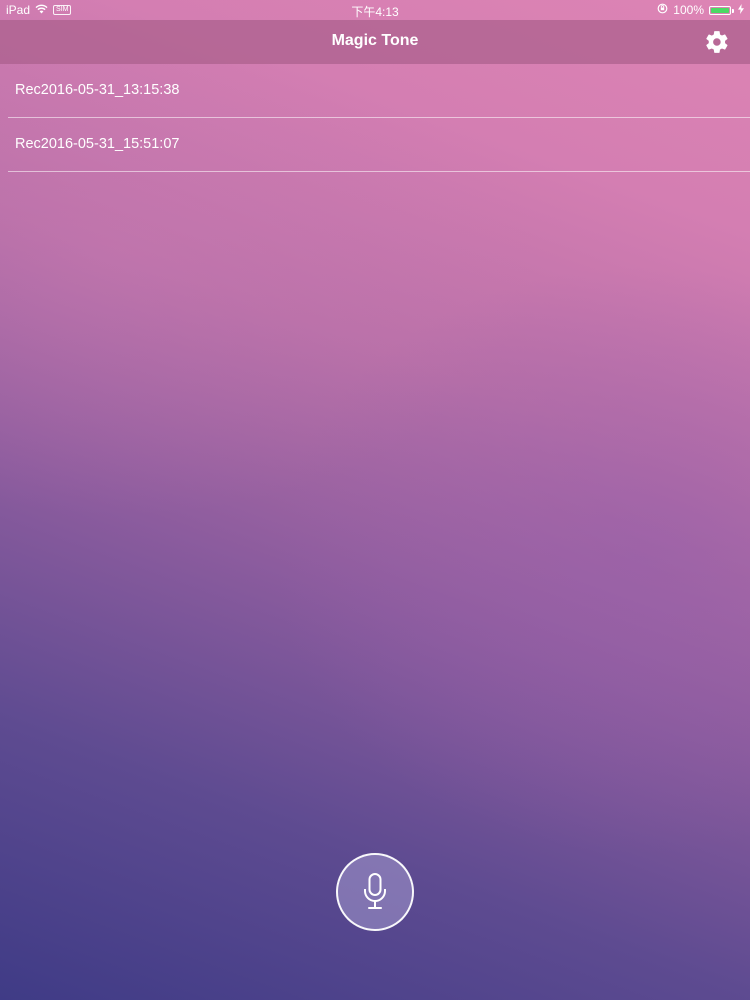 This screenshot has height=1000, width=750. Describe the element at coordinates (379, 91) in the screenshot. I see `recording-item: Rec2016-05-31_13:15:38` at that location.